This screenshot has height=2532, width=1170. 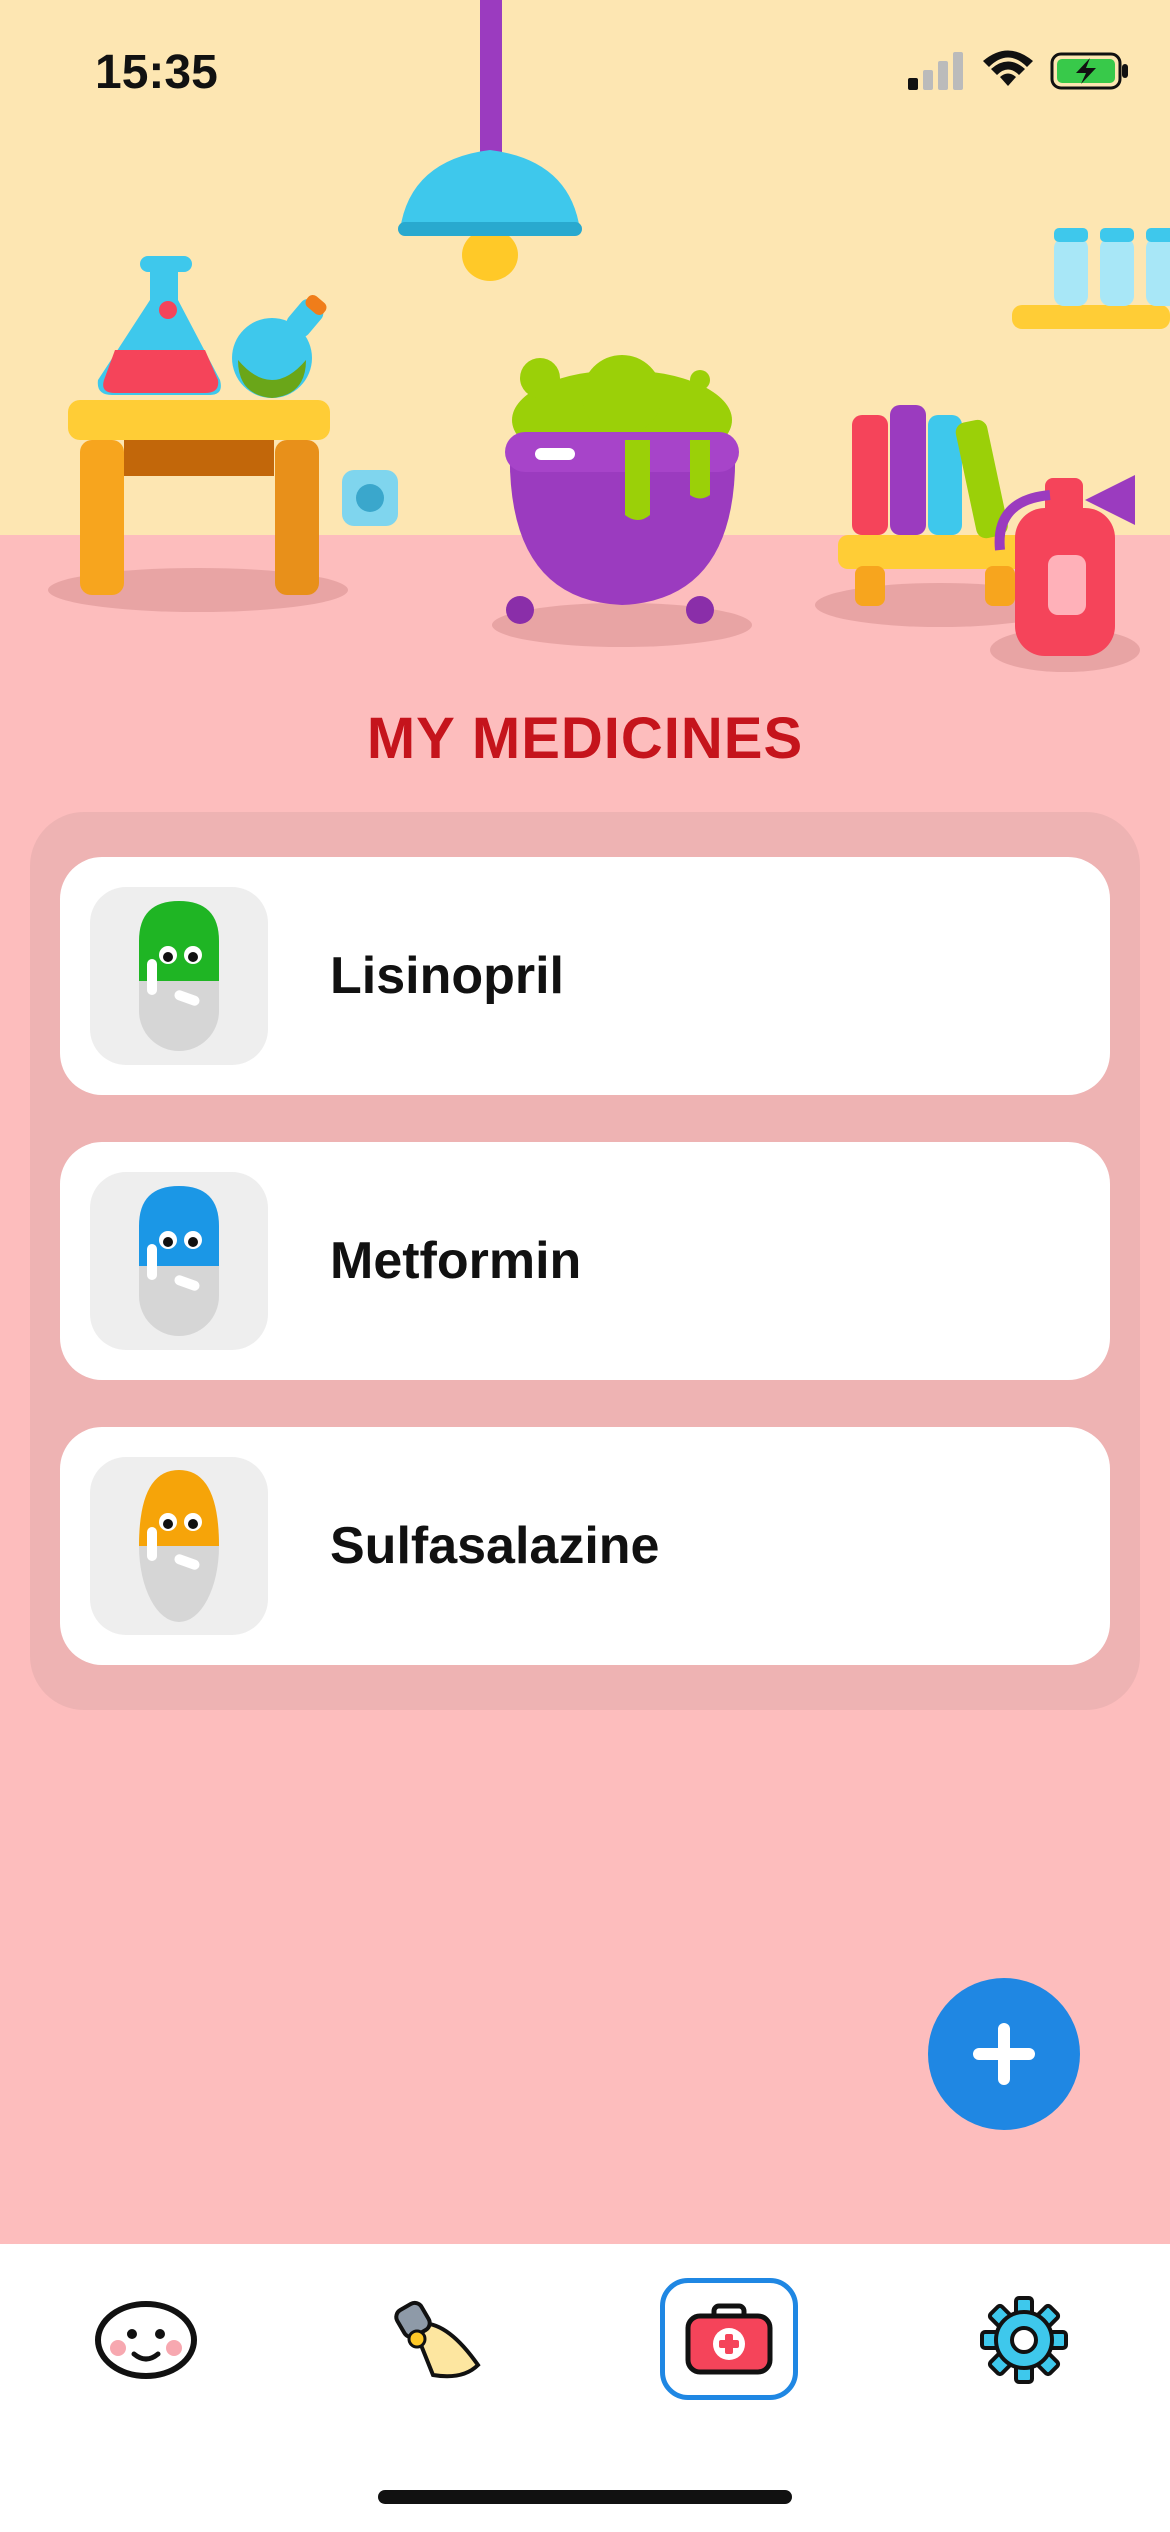 I want to click on tab-discover, so click(x=438, y=2340).